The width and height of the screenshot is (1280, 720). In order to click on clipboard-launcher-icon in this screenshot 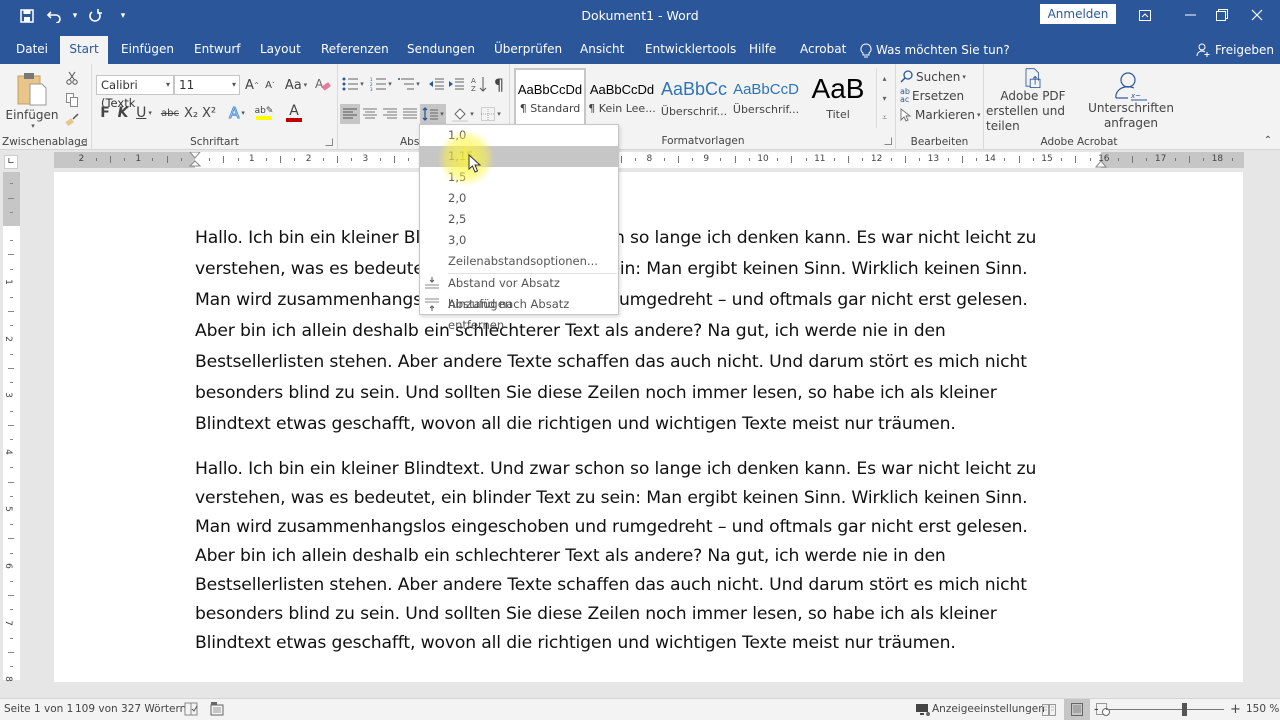, I will do `click(83, 142)`.